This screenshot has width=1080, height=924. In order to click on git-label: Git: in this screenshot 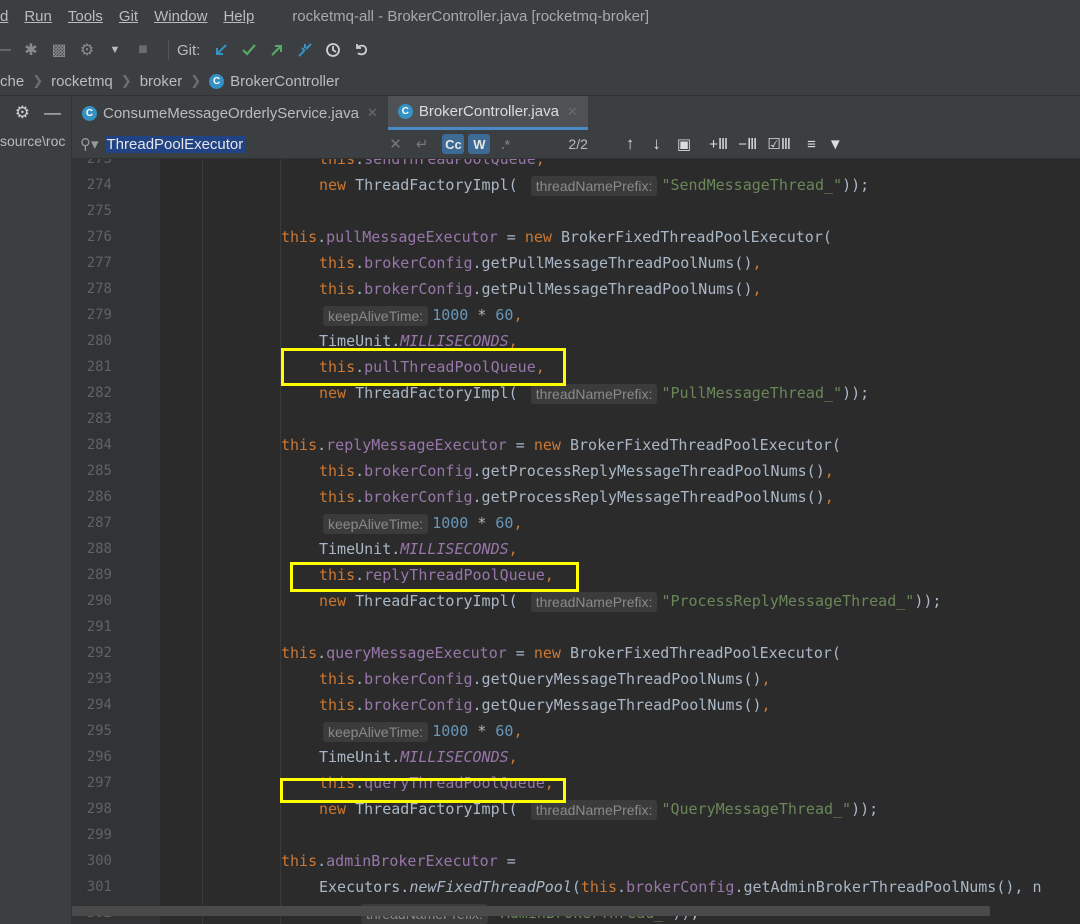, I will do `click(189, 50)`.